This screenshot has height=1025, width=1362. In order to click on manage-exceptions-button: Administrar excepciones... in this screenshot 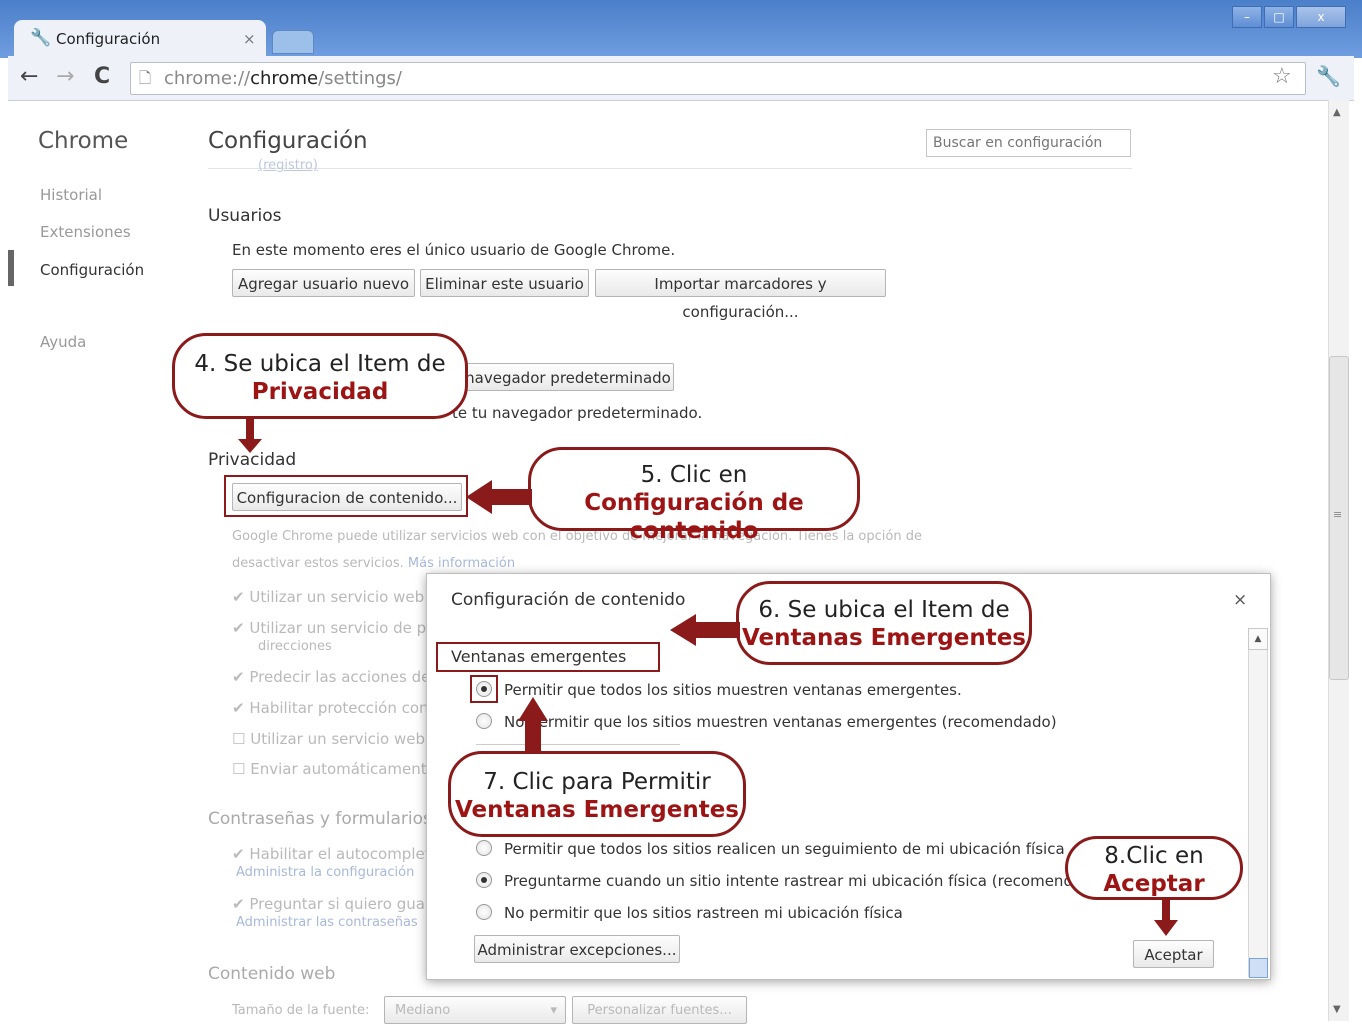, I will do `click(577, 949)`.